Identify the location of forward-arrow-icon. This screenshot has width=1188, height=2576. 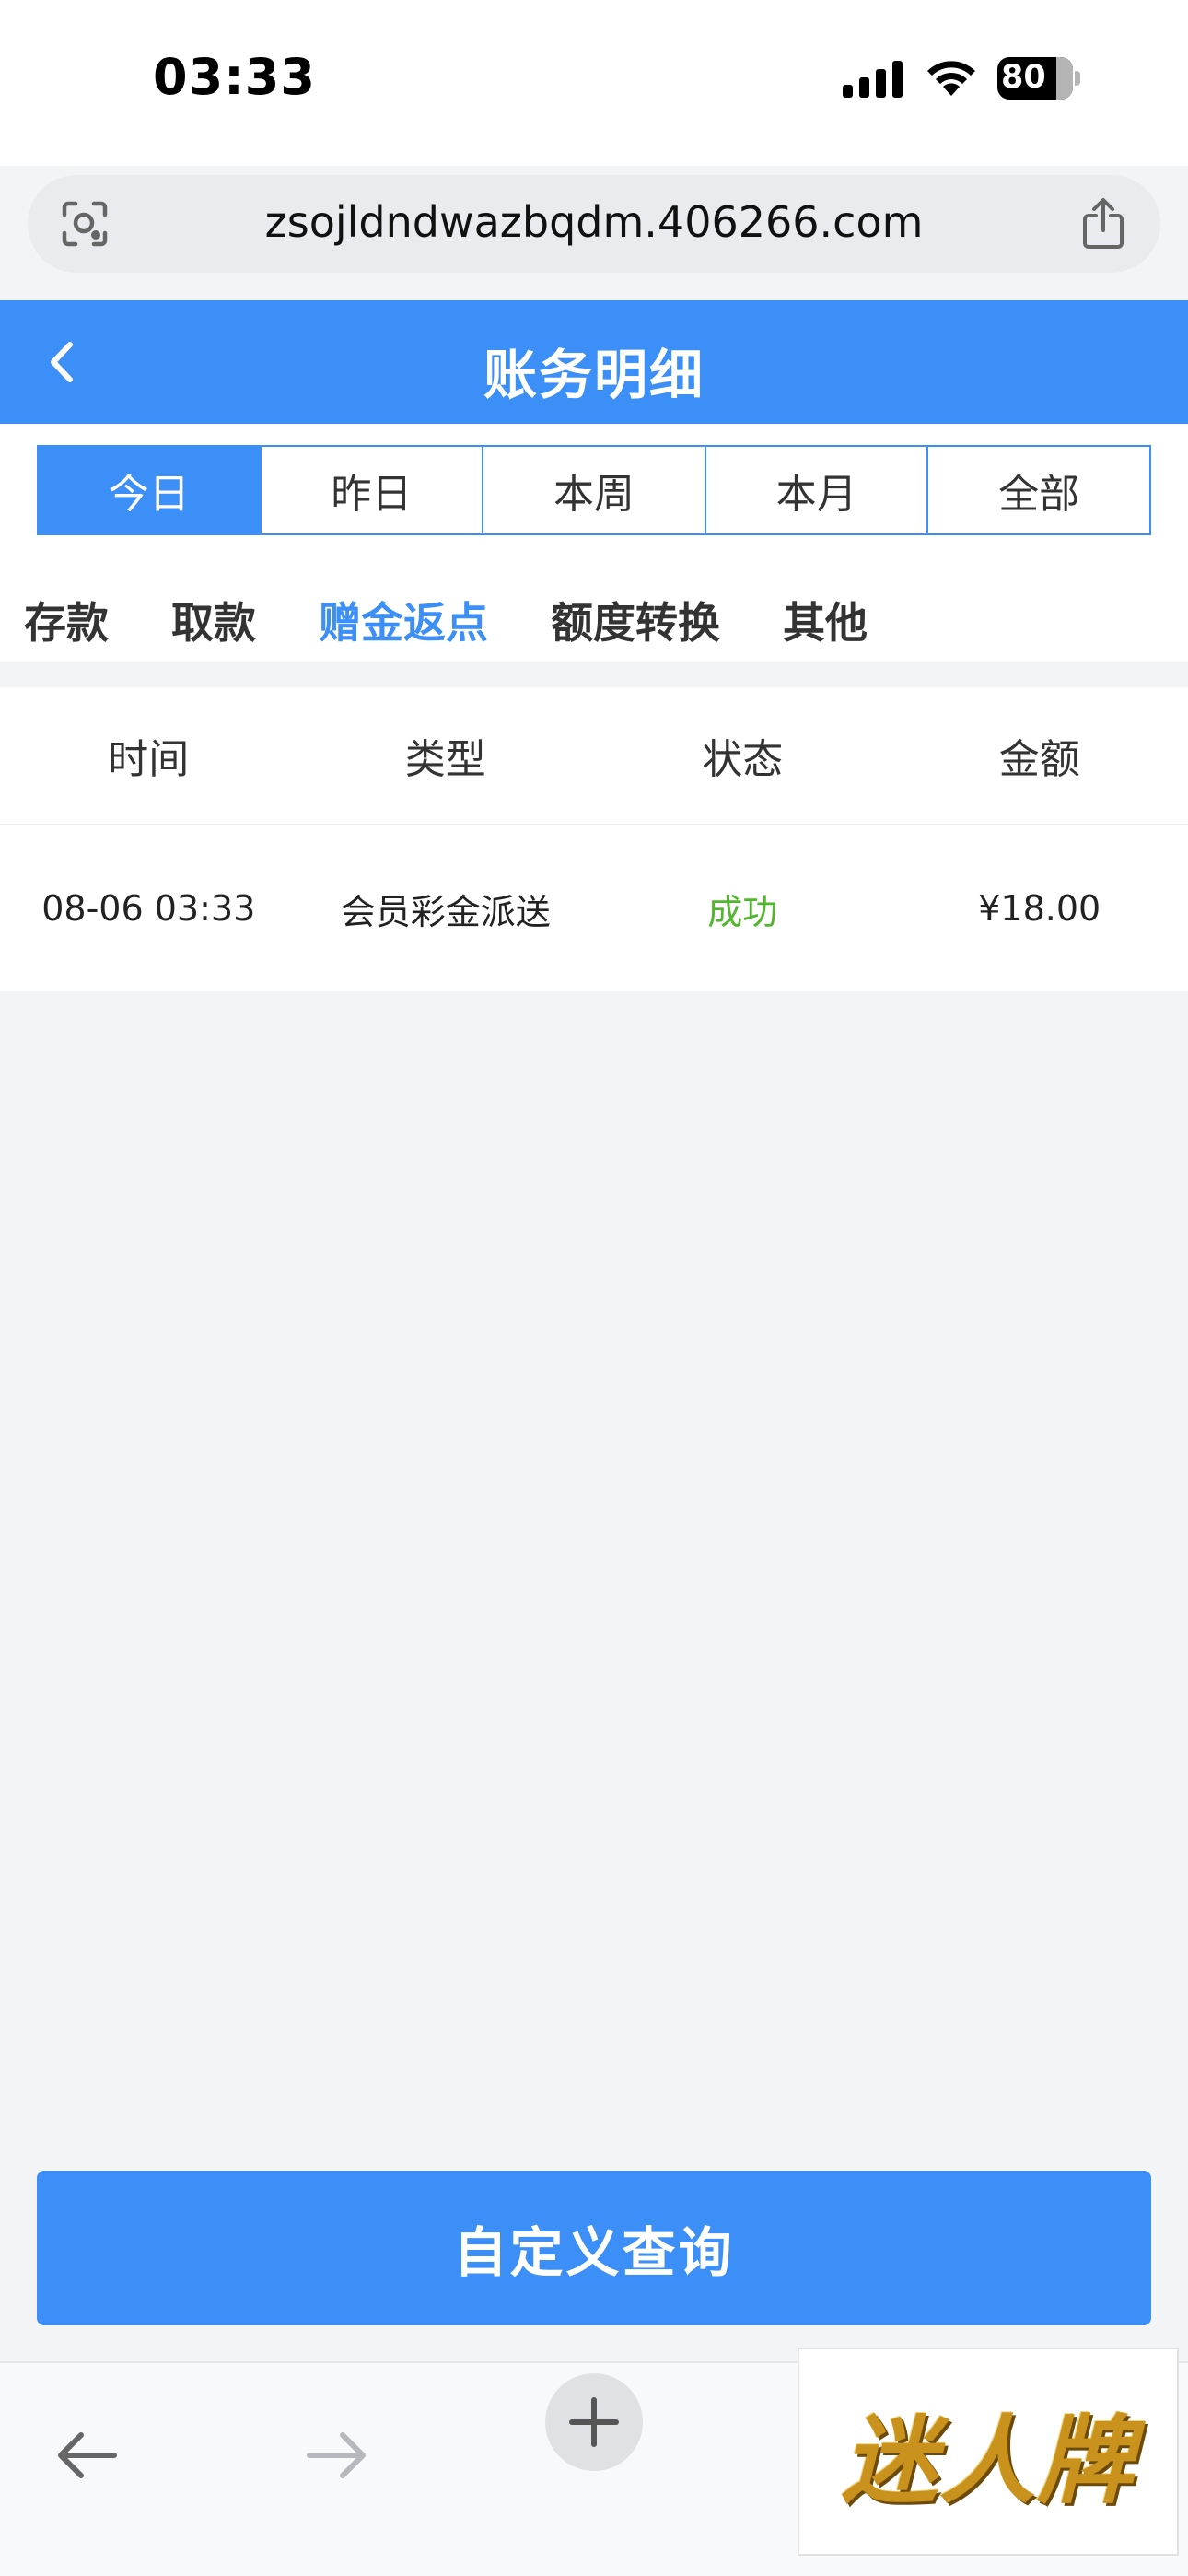
(337, 2455).